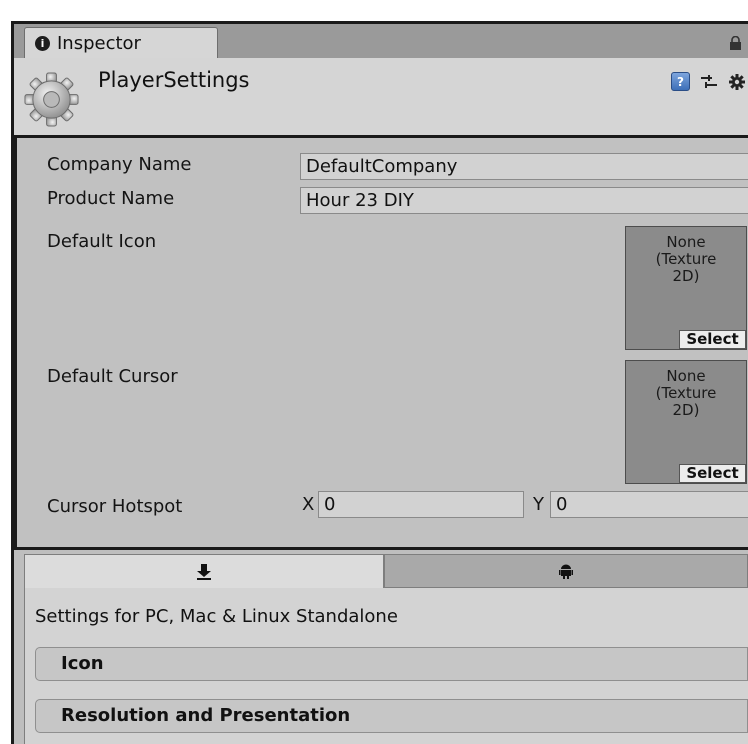 The width and height of the screenshot is (748, 744). Describe the element at coordinates (42, 43) in the screenshot. I see `info-icon: i` at that location.